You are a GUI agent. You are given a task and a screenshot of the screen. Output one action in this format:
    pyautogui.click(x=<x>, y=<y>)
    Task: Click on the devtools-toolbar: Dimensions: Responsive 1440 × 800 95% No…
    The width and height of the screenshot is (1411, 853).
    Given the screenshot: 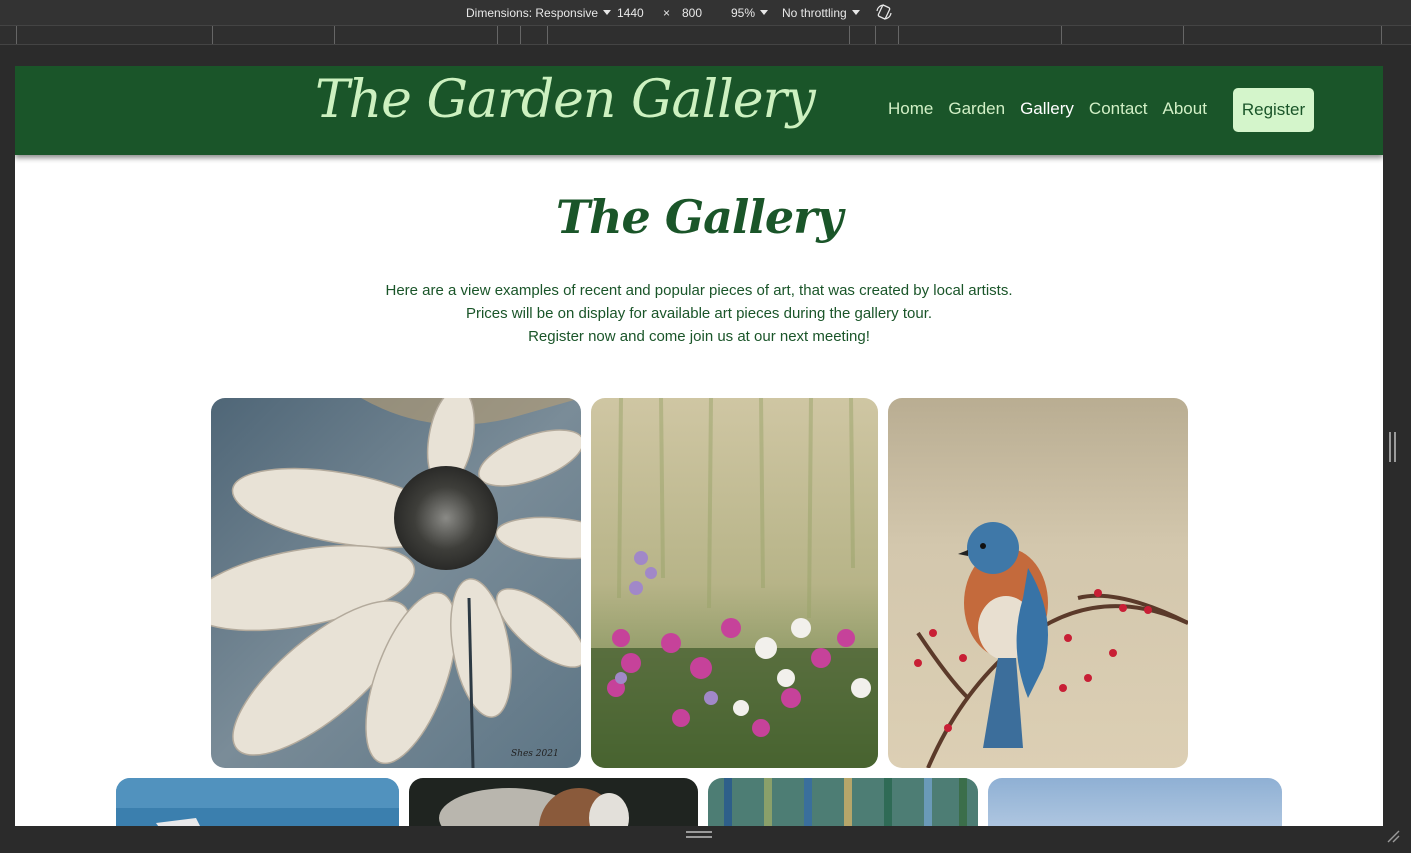 What is the action you would take?
    pyautogui.click(x=705, y=12)
    